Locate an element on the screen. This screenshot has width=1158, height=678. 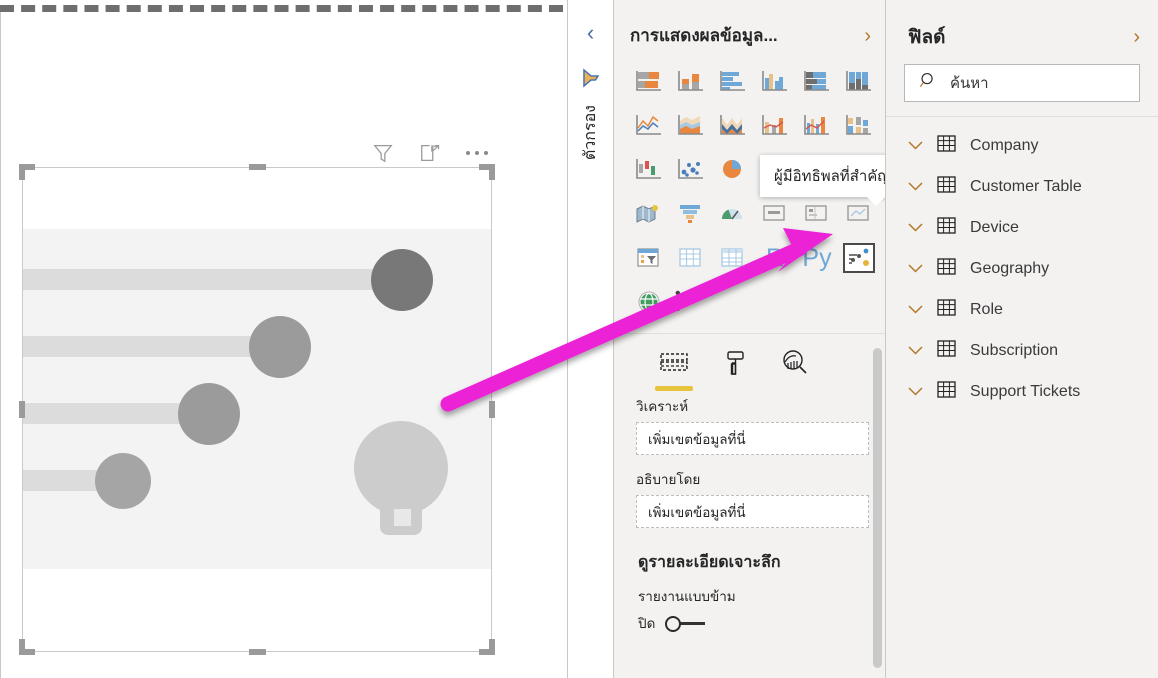
lightbulb-head is located at coordinates (401, 468).